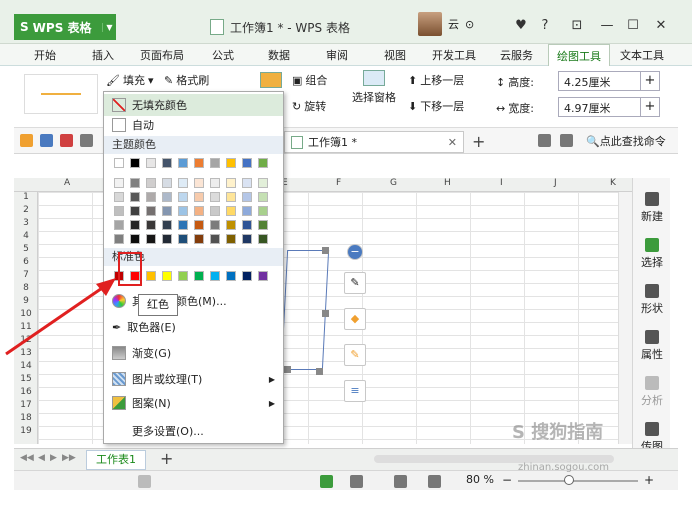  I want to click on row-header: 3, so click(26, 223).